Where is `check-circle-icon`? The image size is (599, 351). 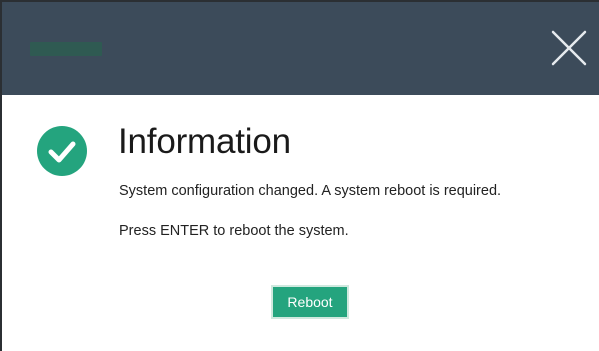
check-circle-icon is located at coordinates (62, 151).